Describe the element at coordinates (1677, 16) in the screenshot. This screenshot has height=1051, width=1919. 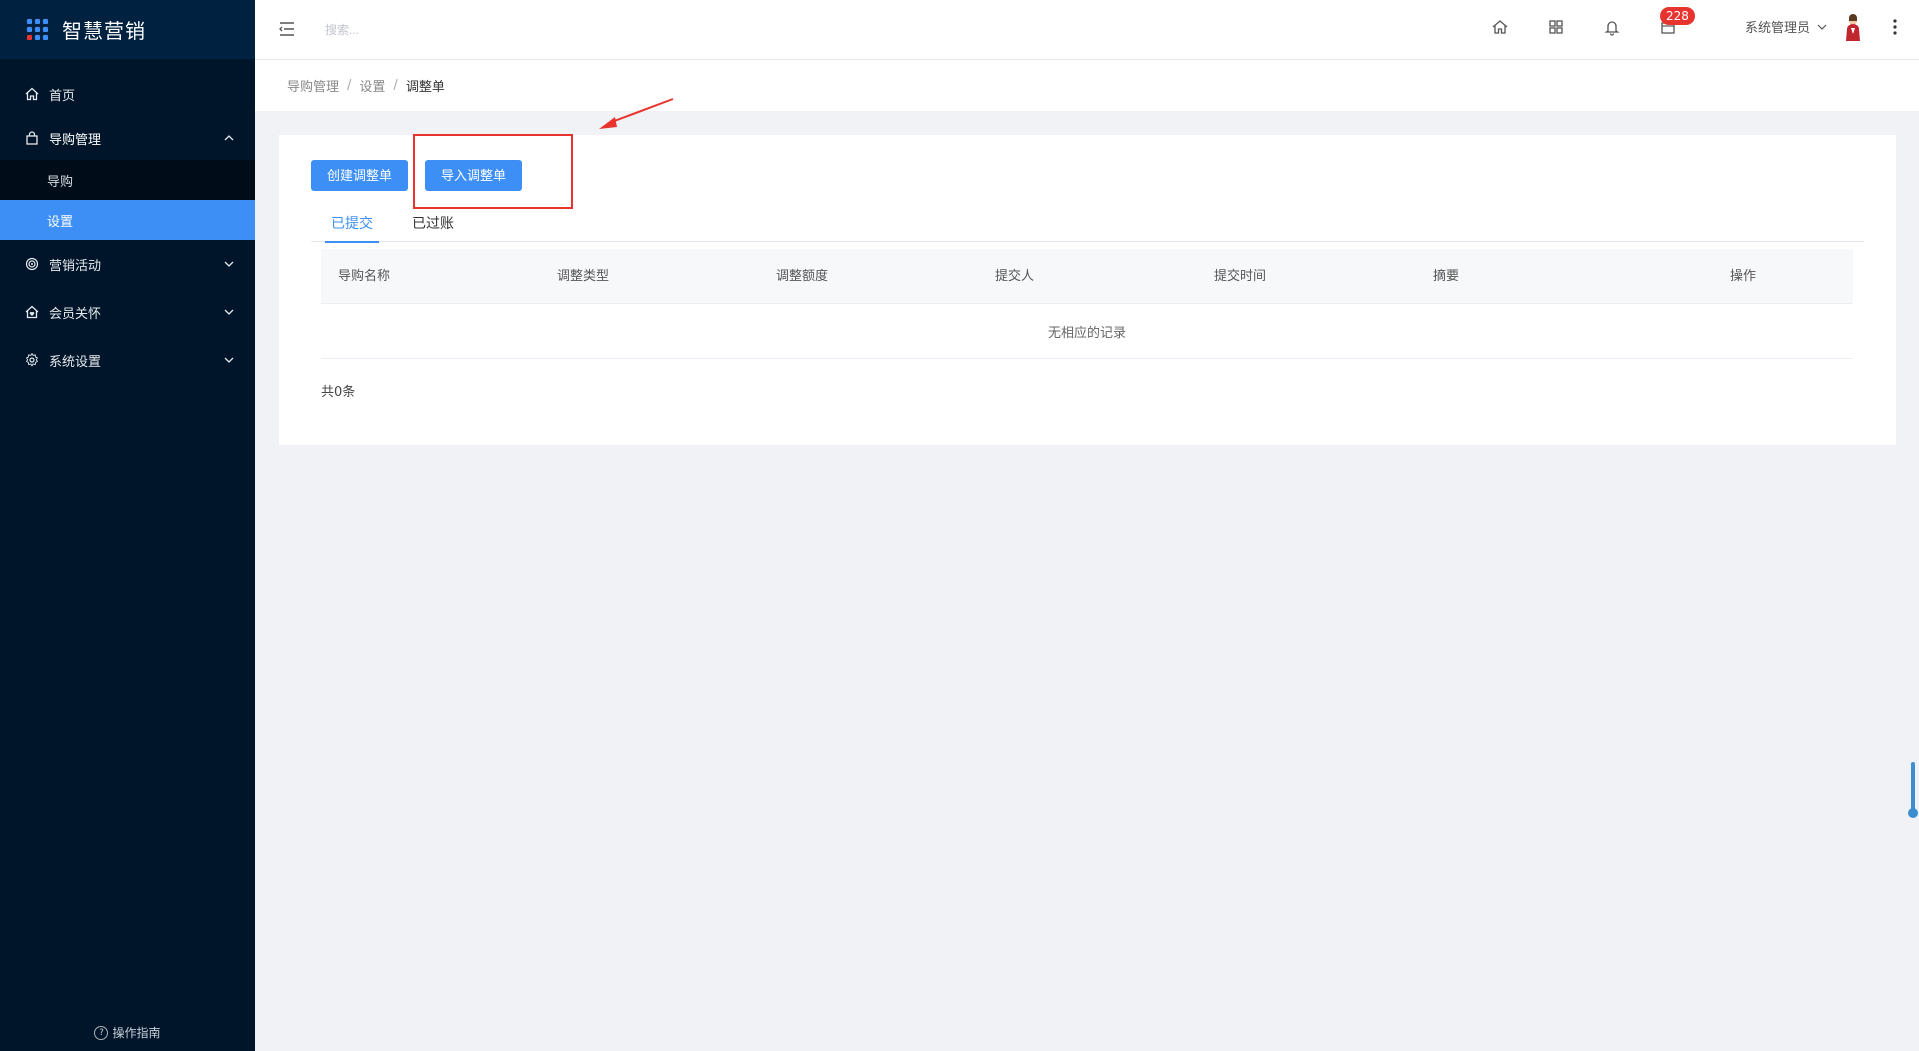
I see `message-count-badge: 228` at that location.